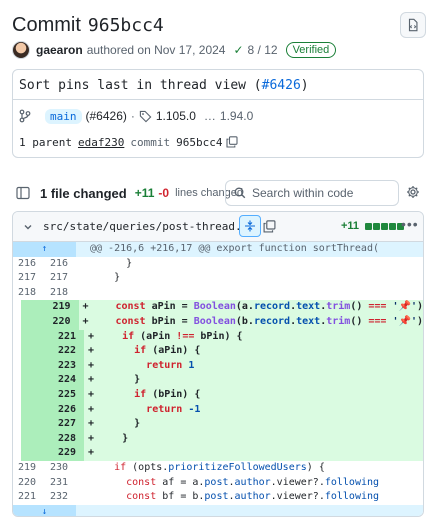  What do you see at coordinates (101, 142) in the screenshot?
I see `parent-sha-link: edaf230` at bounding box center [101, 142].